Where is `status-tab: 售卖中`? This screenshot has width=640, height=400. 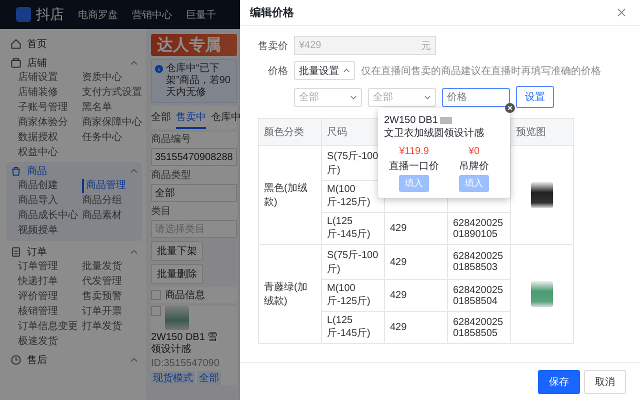
status-tab: 售卖中 is located at coordinates (191, 119).